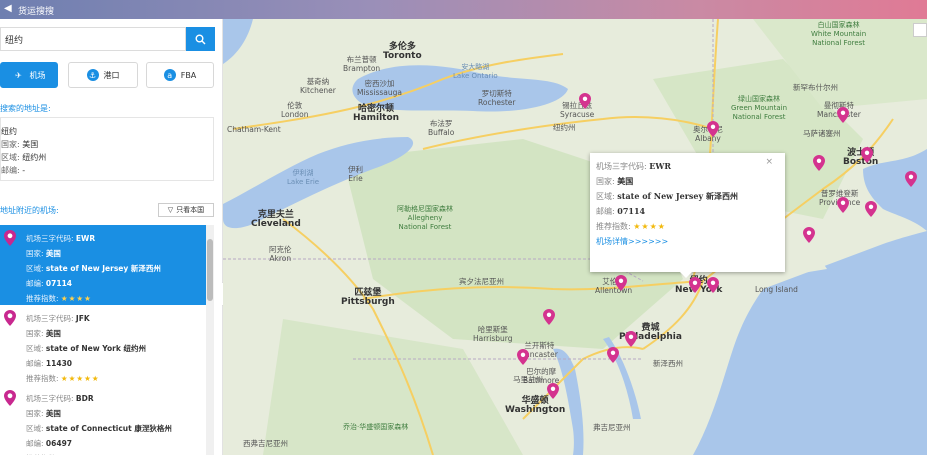  Describe the element at coordinates (254, 129) in the screenshot. I see `map-label-chatham-kent: Chatham-Kent` at that location.